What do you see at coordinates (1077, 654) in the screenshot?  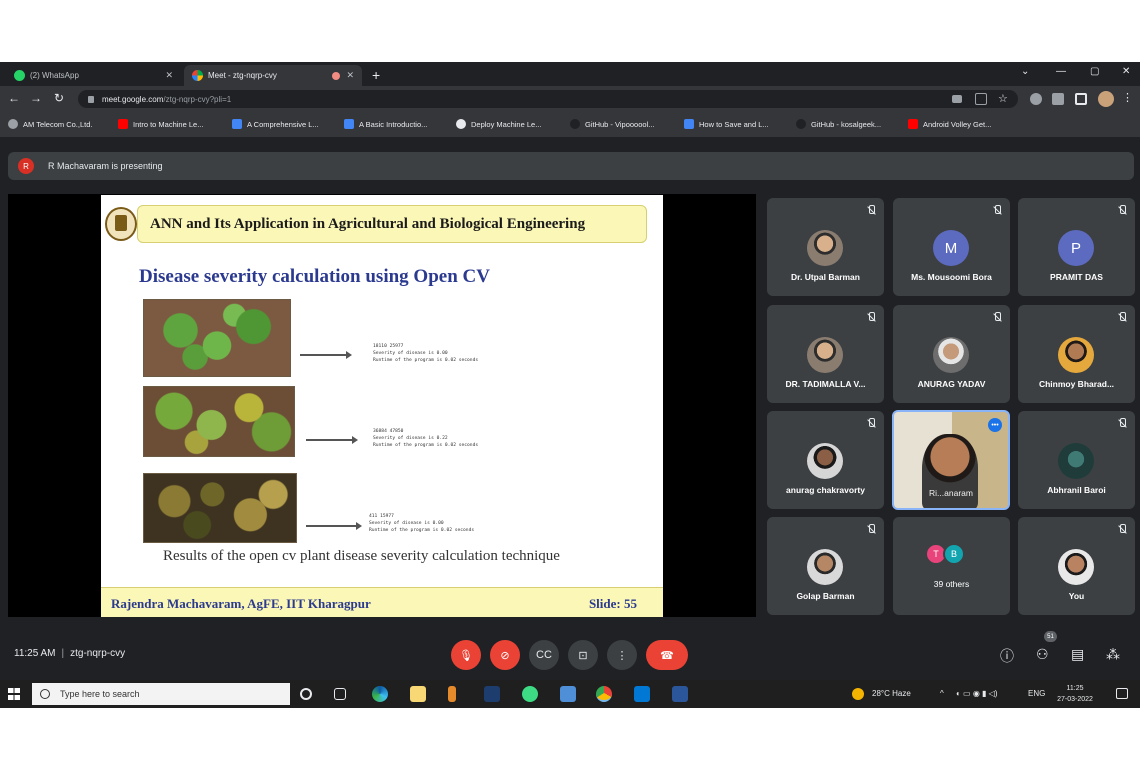 I see `chat-icon: ▤` at bounding box center [1077, 654].